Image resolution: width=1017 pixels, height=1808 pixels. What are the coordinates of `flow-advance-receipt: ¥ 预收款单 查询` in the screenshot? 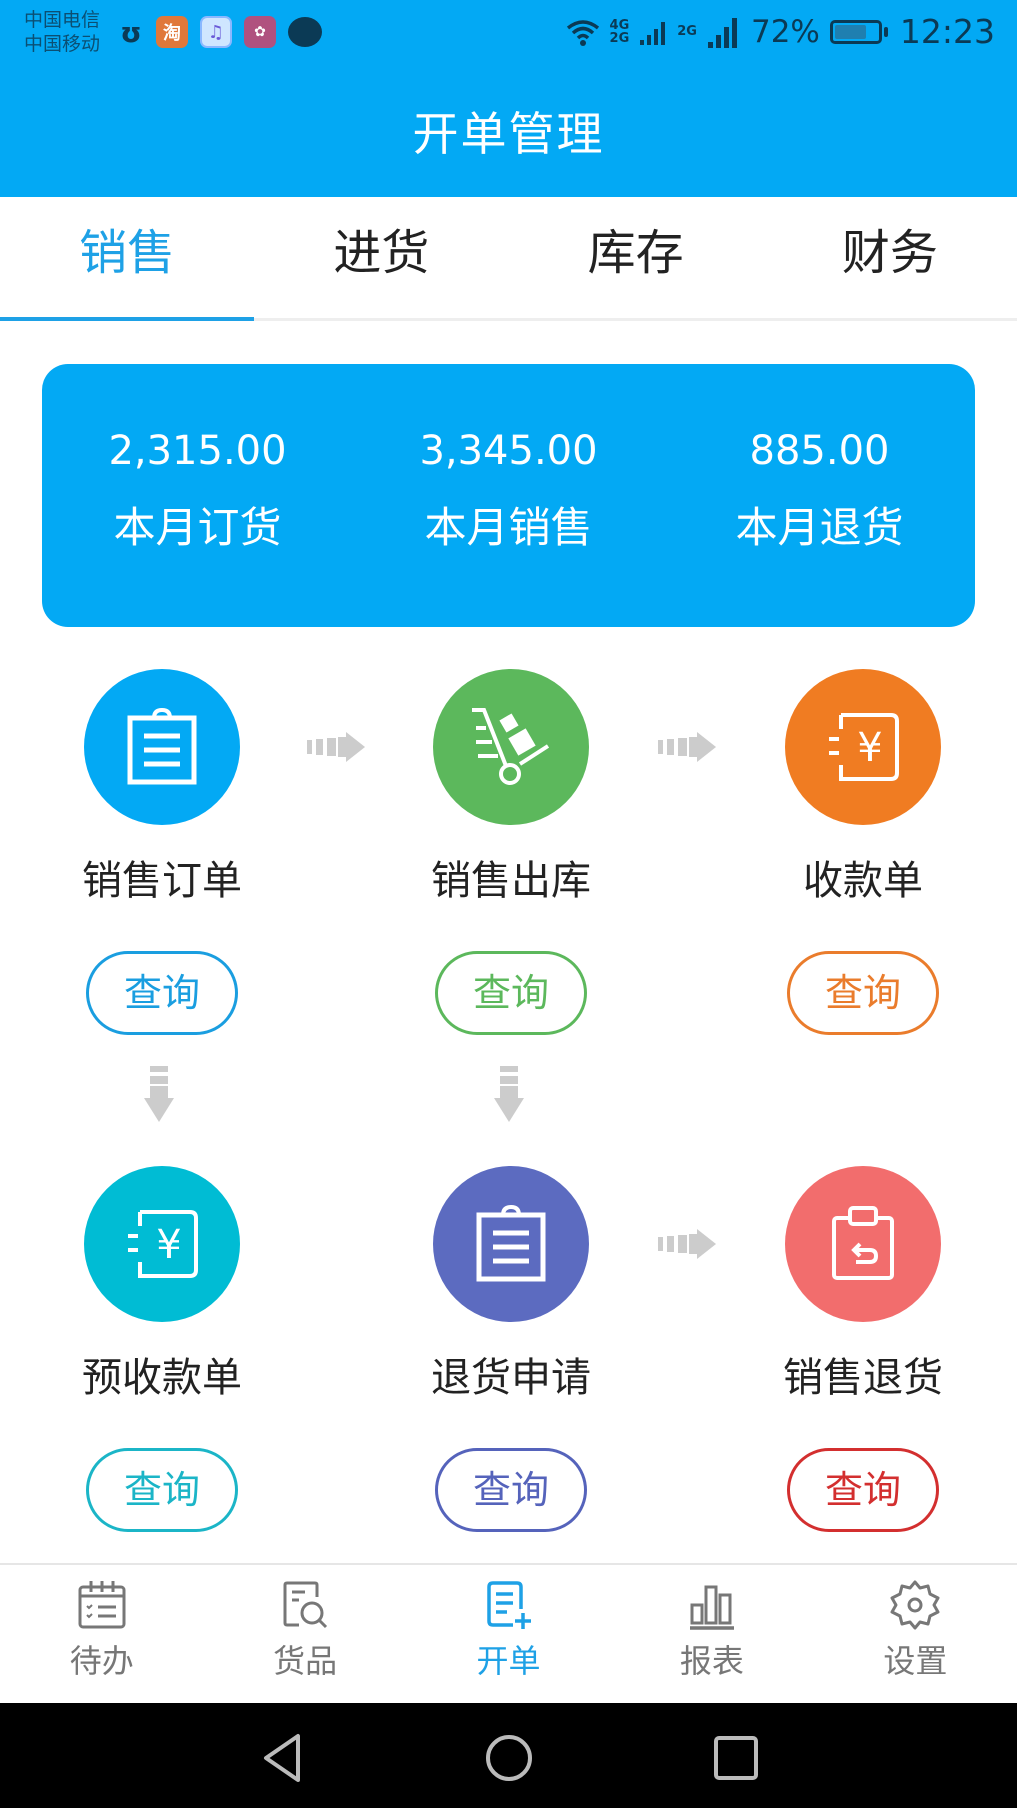 It's located at (162, 1349).